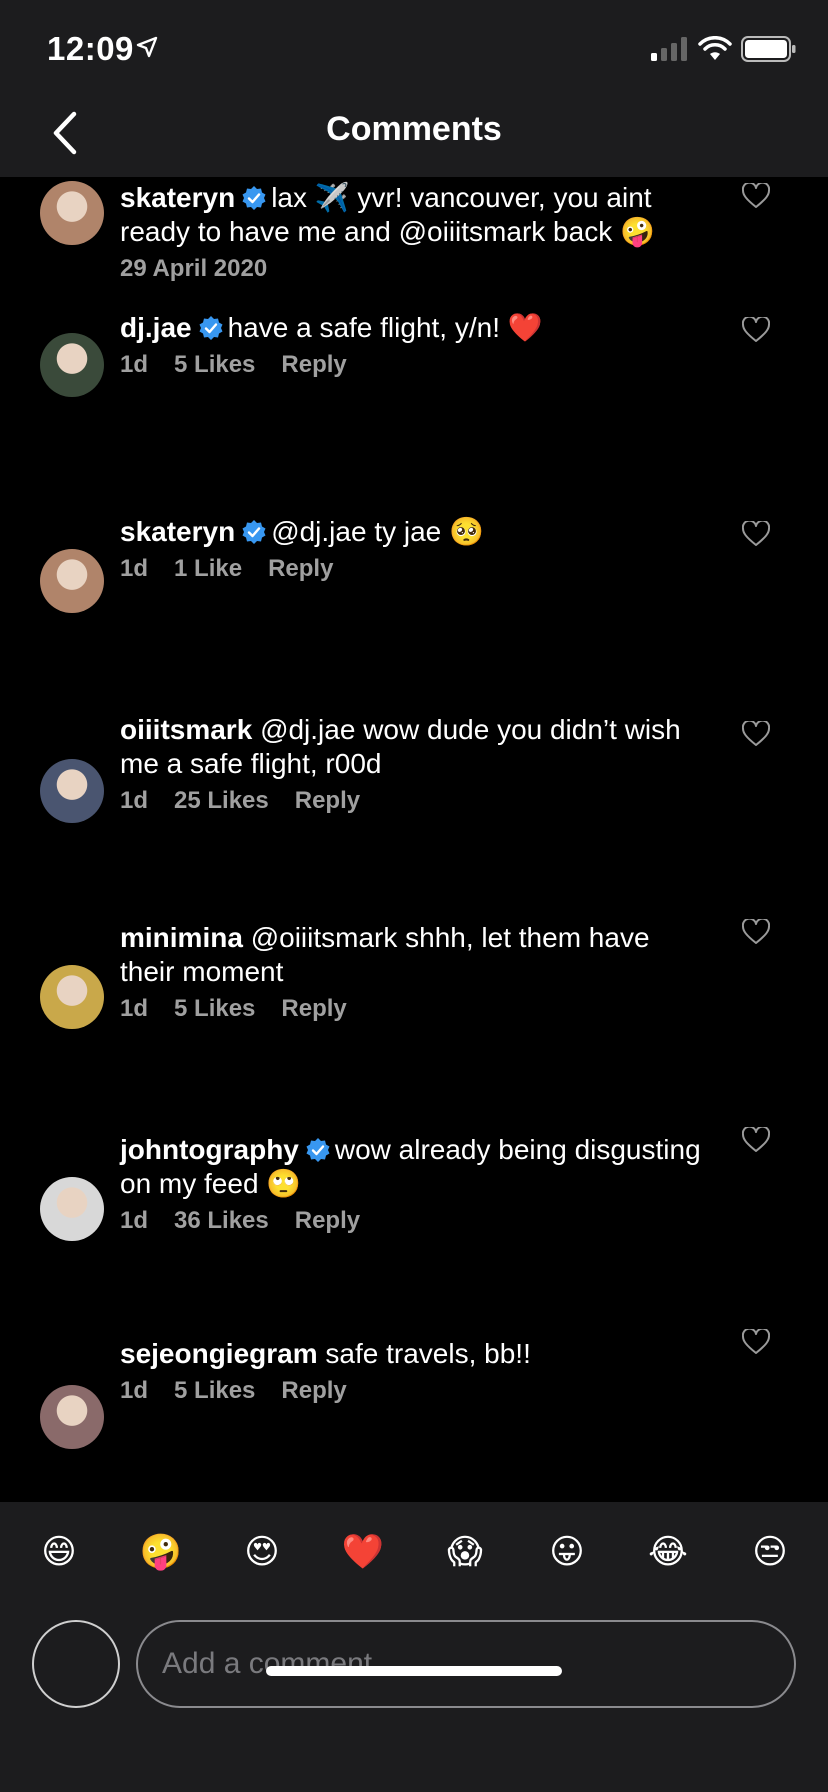 Image resolution: width=828 pixels, height=1792 pixels. I want to click on comment-likes: 1 Like, so click(208, 568).